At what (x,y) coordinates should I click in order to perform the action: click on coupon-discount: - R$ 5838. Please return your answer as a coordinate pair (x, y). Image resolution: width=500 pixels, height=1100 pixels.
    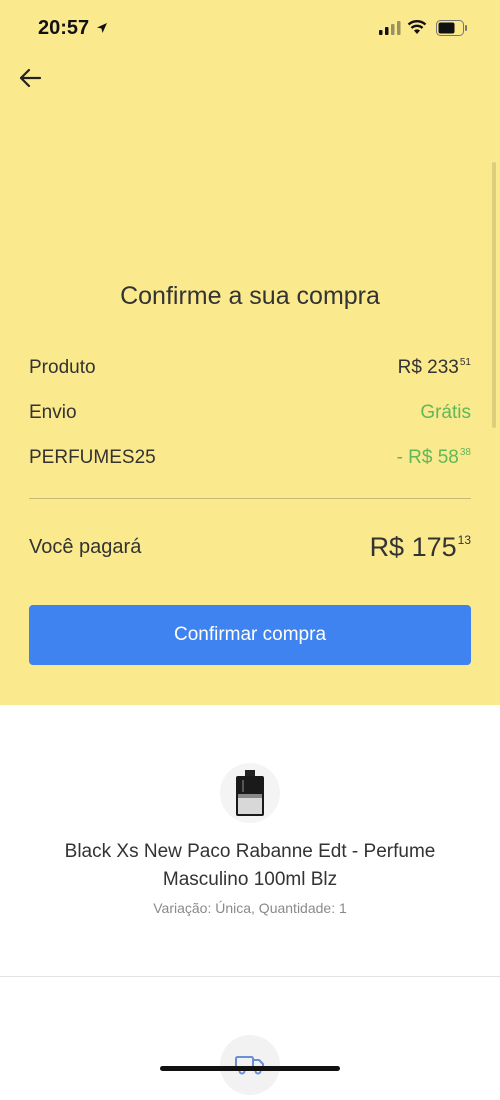
    Looking at the image, I should click on (433, 457).